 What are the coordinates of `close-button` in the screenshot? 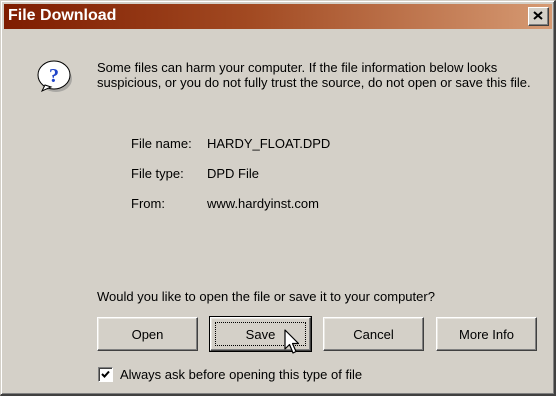 It's located at (538, 16).